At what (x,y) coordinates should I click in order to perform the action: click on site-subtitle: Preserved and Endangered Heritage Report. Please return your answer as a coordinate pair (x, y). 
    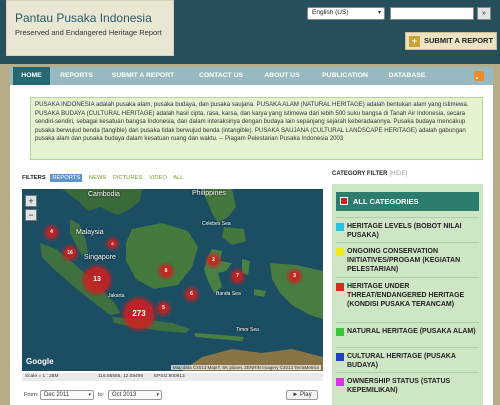
    Looking at the image, I should click on (88, 32).